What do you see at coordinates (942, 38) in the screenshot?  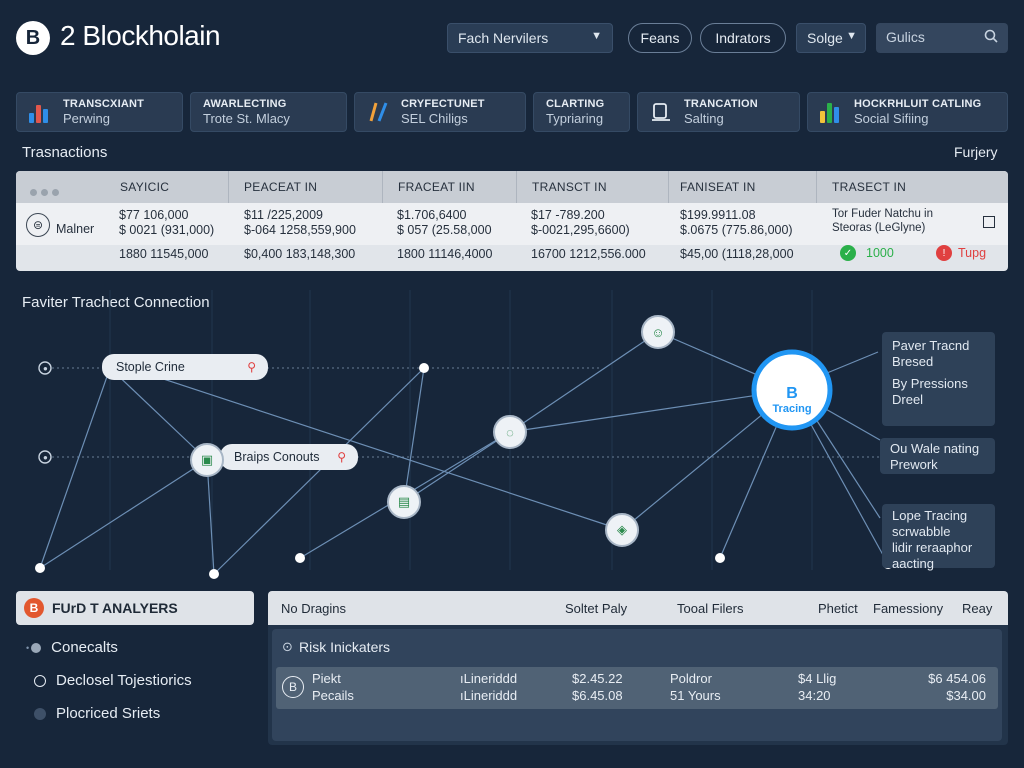 I see `search-input: Gulics` at bounding box center [942, 38].